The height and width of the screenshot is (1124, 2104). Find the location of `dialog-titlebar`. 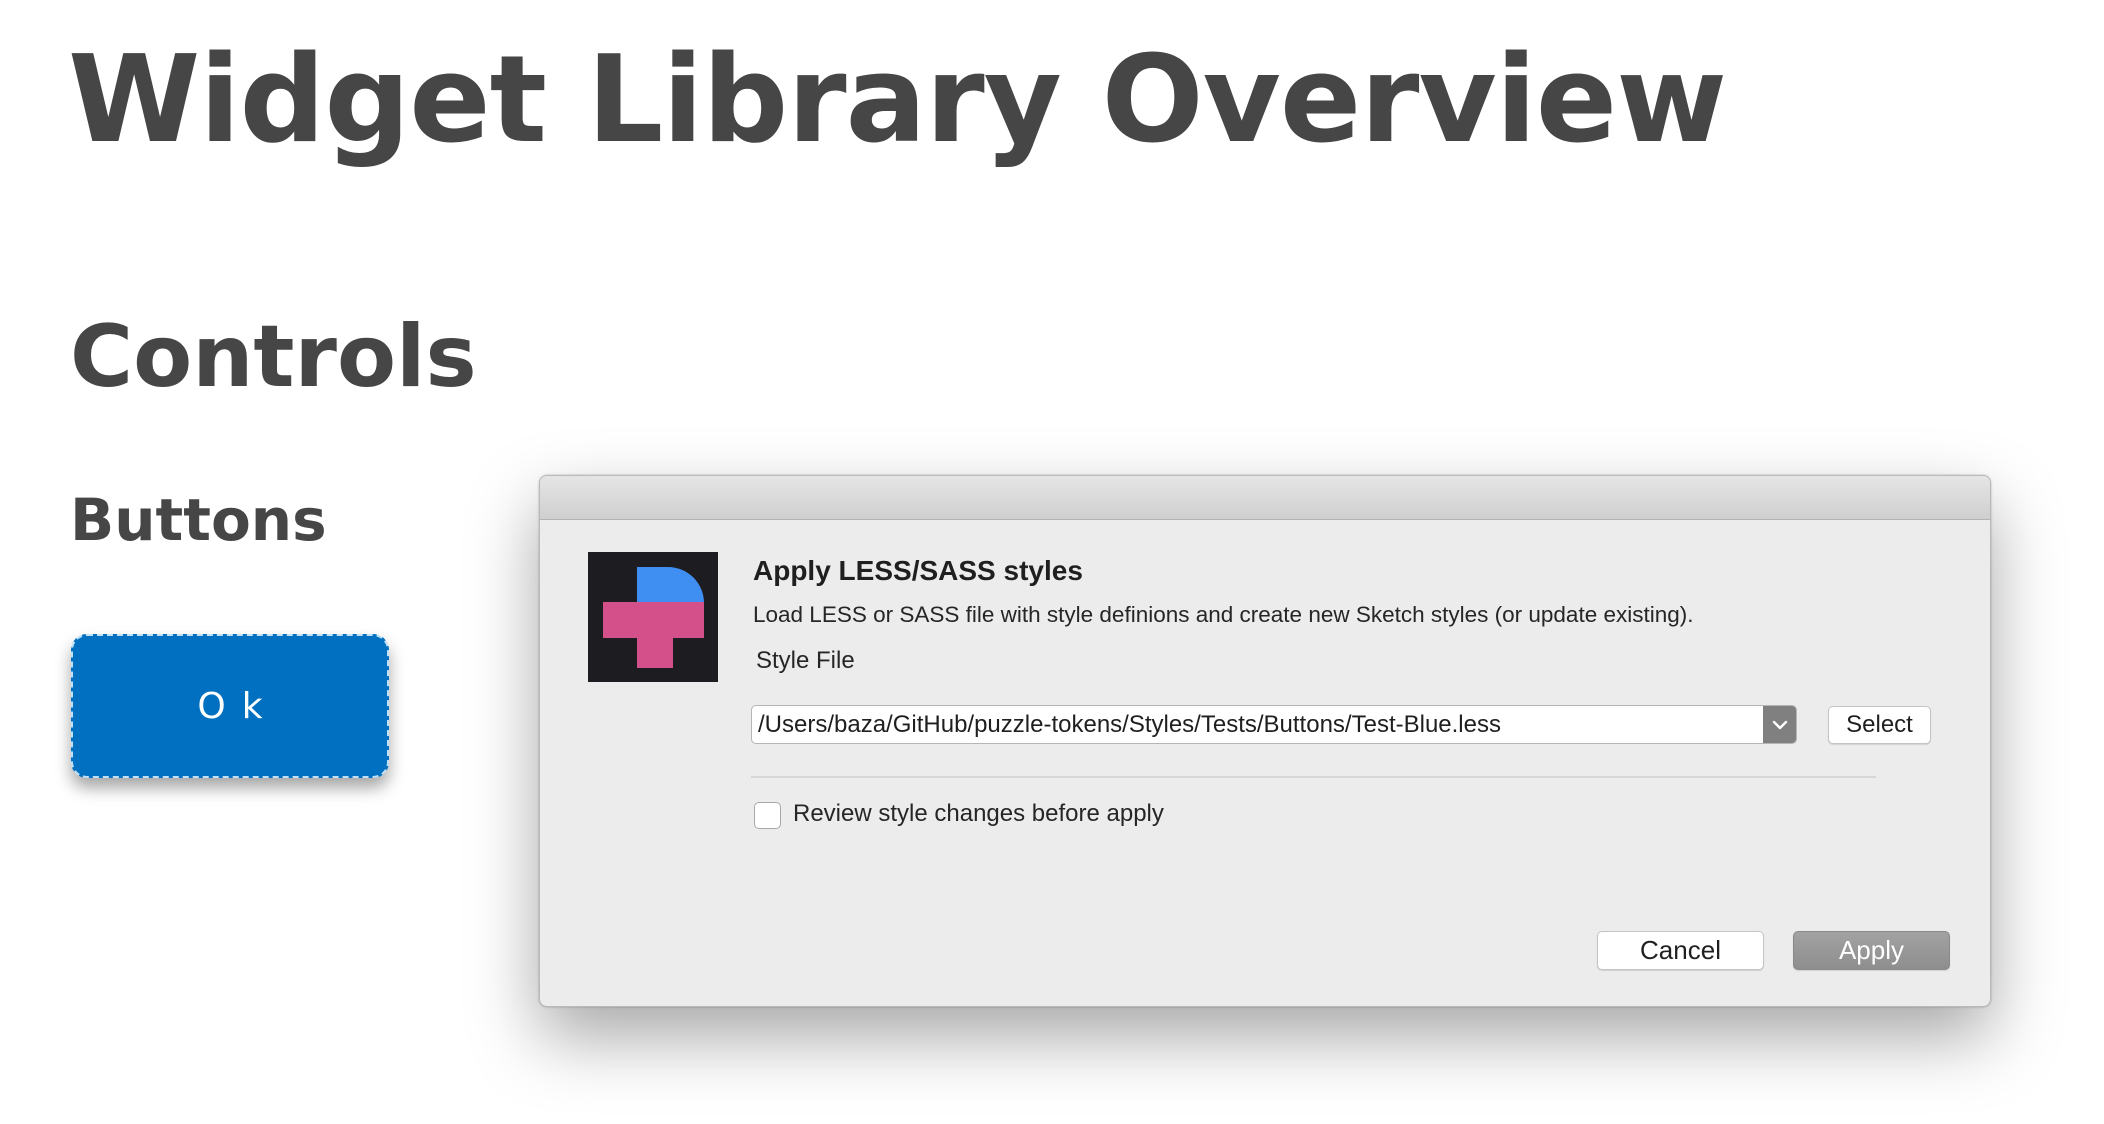

dialog-titlebar is located at coordinates (1265, 498).